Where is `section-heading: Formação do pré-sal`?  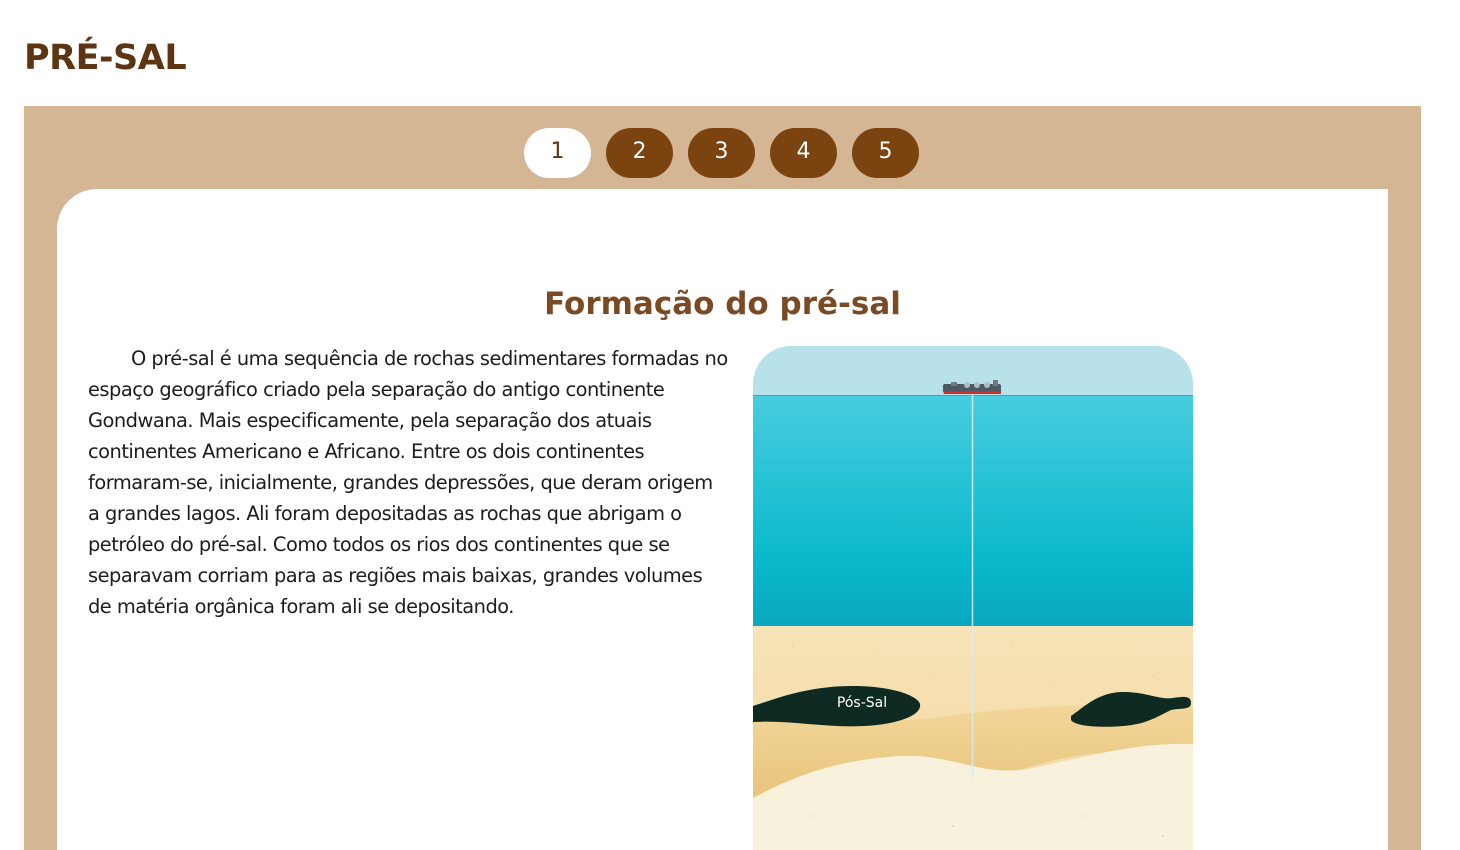
section-heading: Formação do pré-sal is located at coordinates (722, 304).